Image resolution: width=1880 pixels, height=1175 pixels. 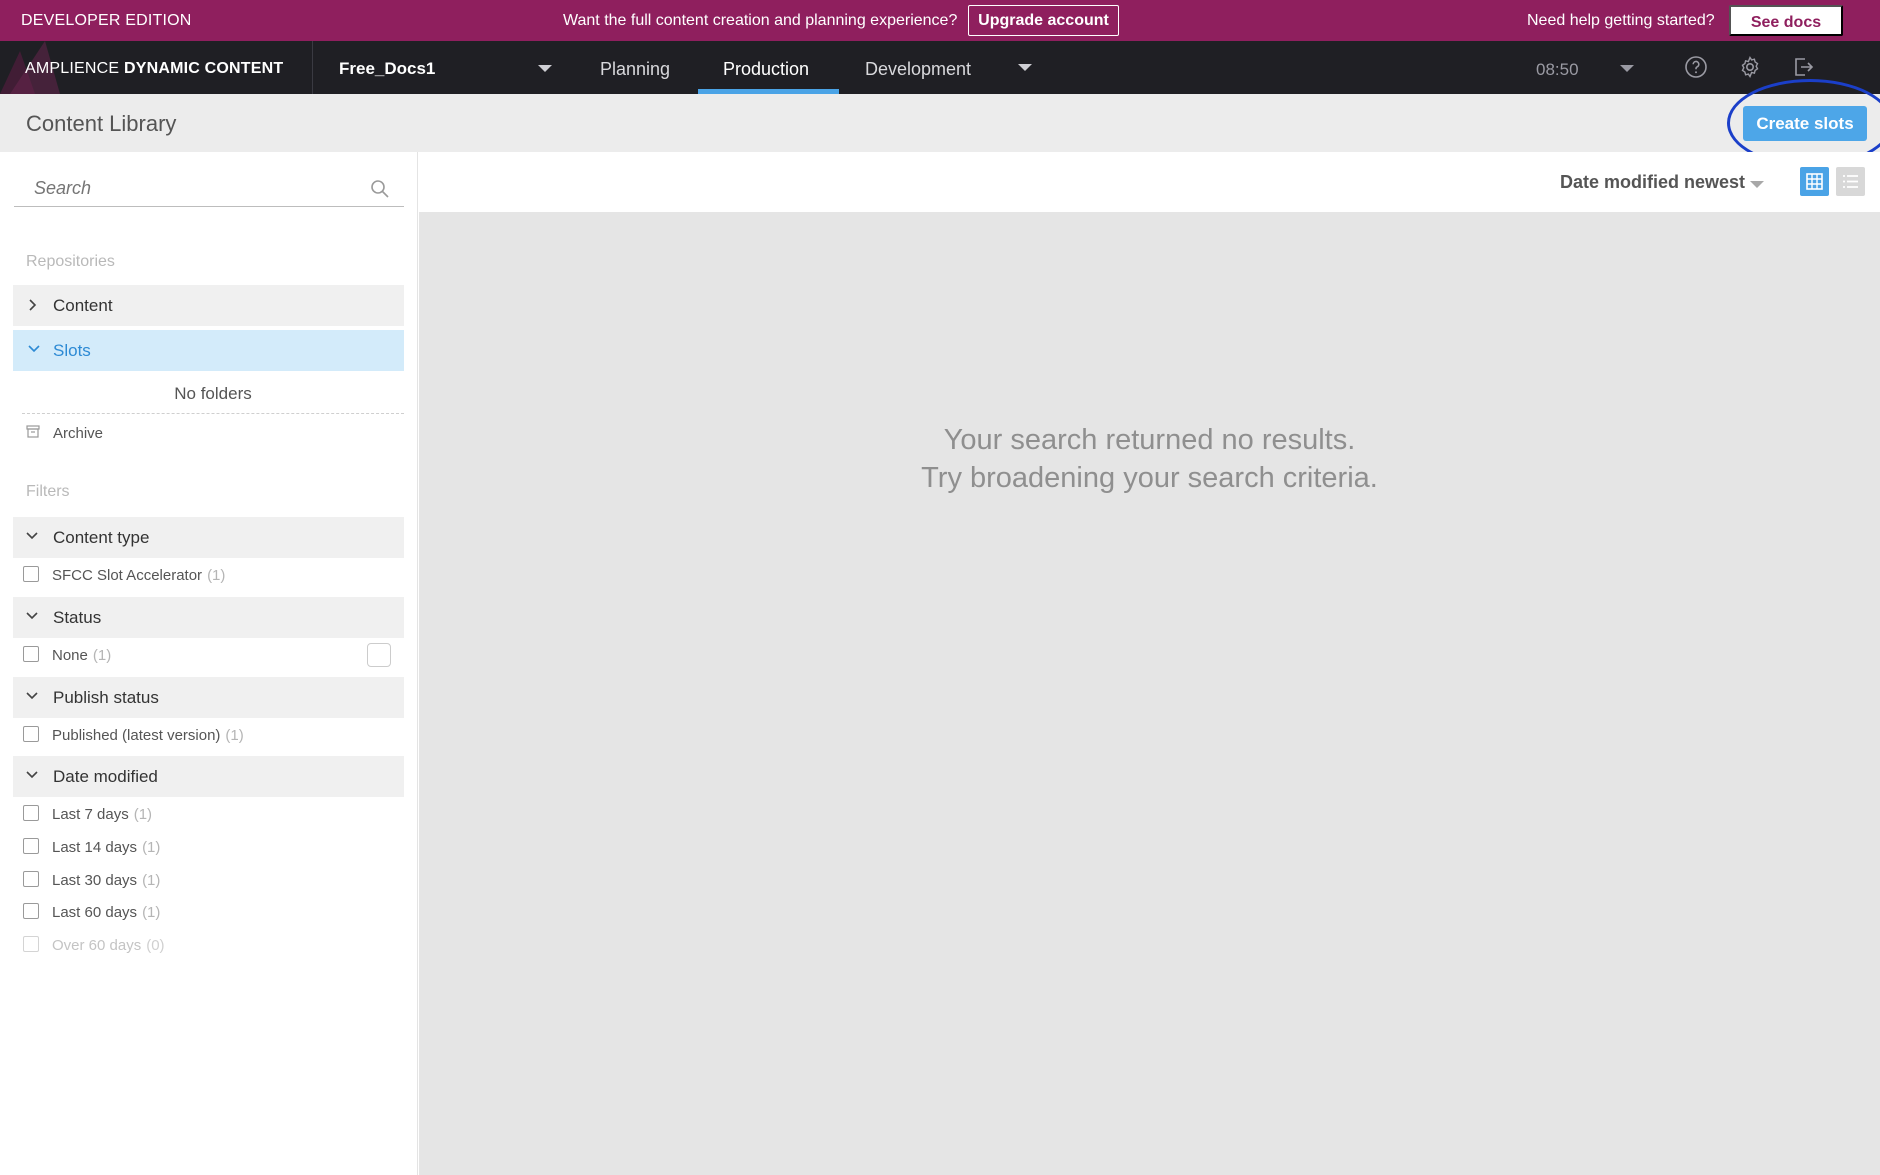 I want to click on brand-bold: DYNAMIC CONTENT, so click(x=203, y=68).